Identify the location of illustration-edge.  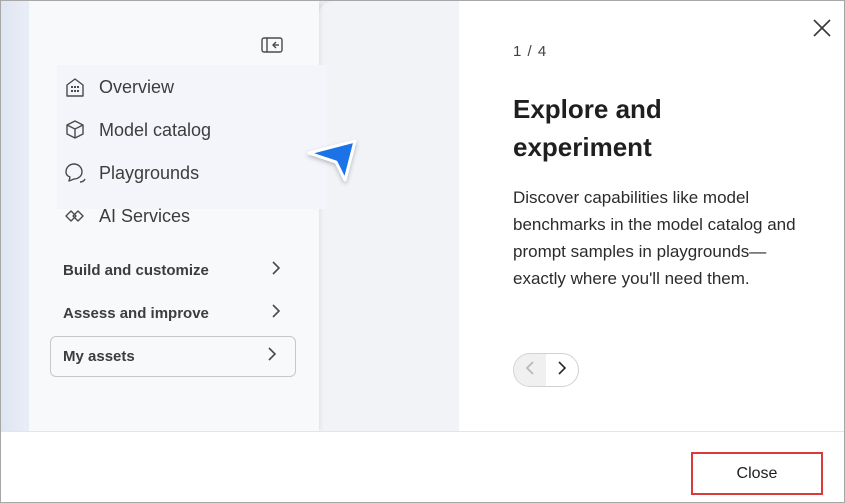
(15, 216).